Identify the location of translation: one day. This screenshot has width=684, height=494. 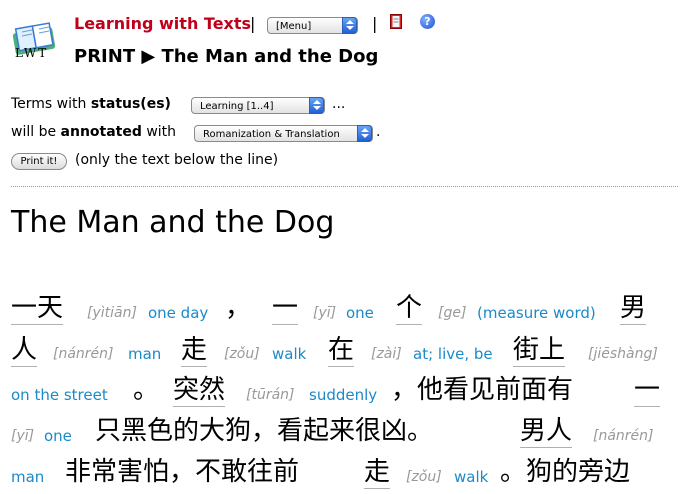
(178, 313).